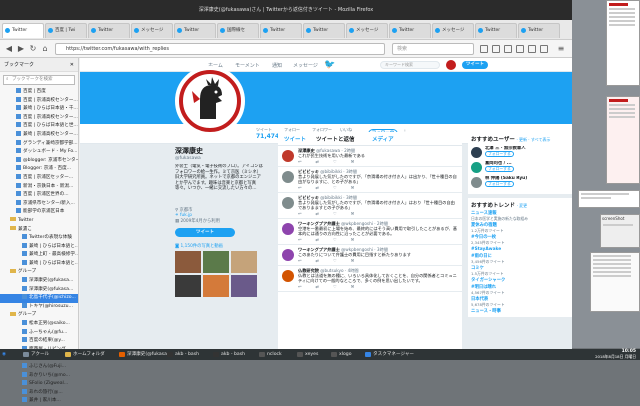 The height and width of the screenshot is (406, 640). What do you see at coordinates (238, 30) in the screenshot?
I see `browser-tab: 国際線セ` at bounding box center [238, 30].